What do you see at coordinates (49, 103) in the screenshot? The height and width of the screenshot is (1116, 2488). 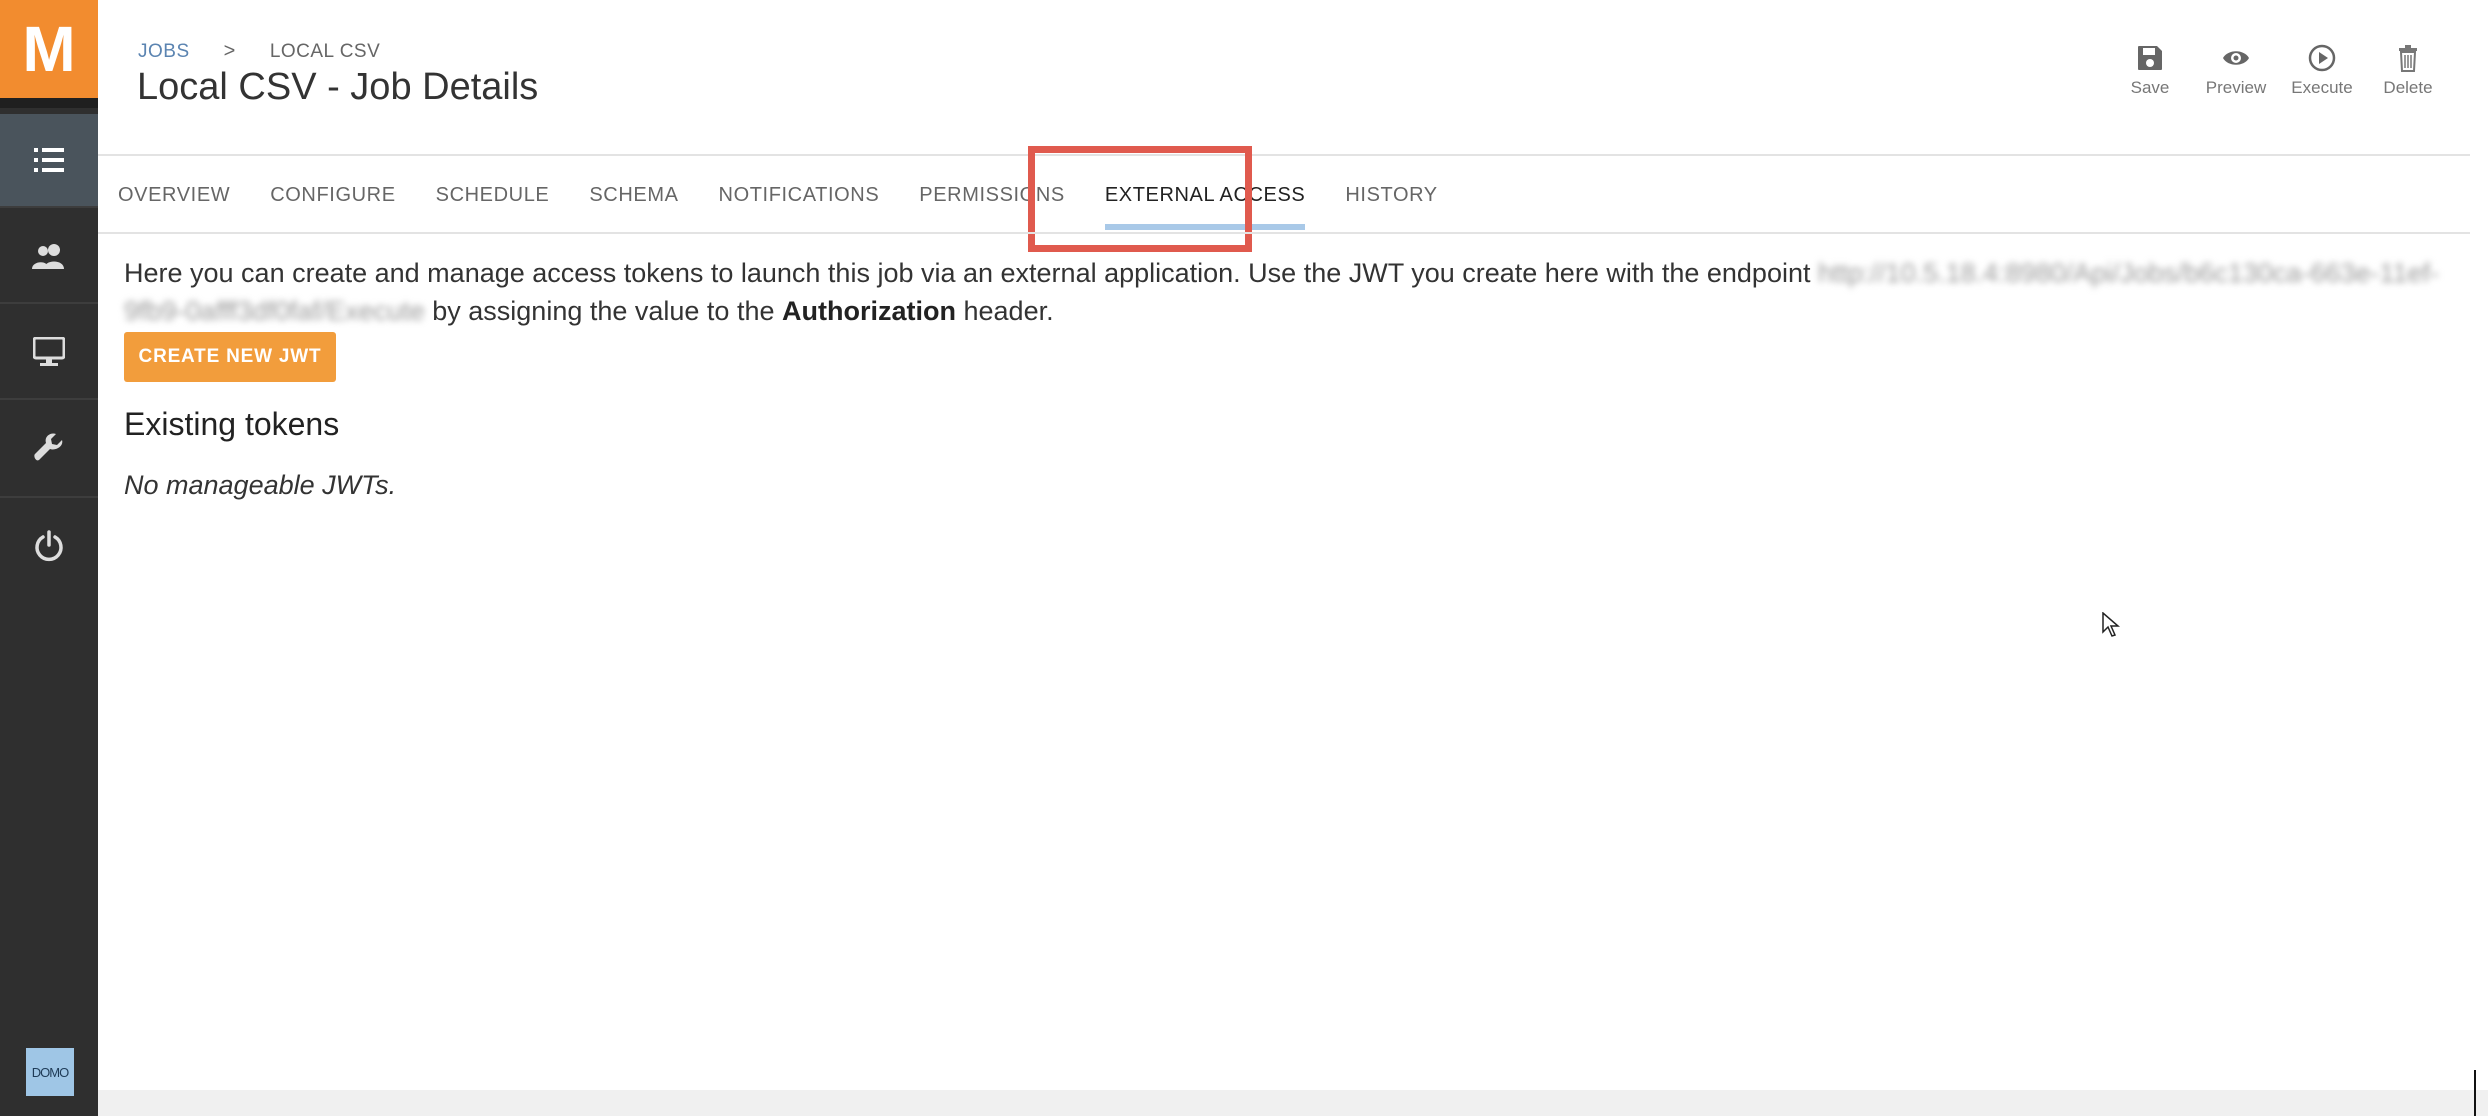 I see `logo-divider` at bounding box center [49, 103].